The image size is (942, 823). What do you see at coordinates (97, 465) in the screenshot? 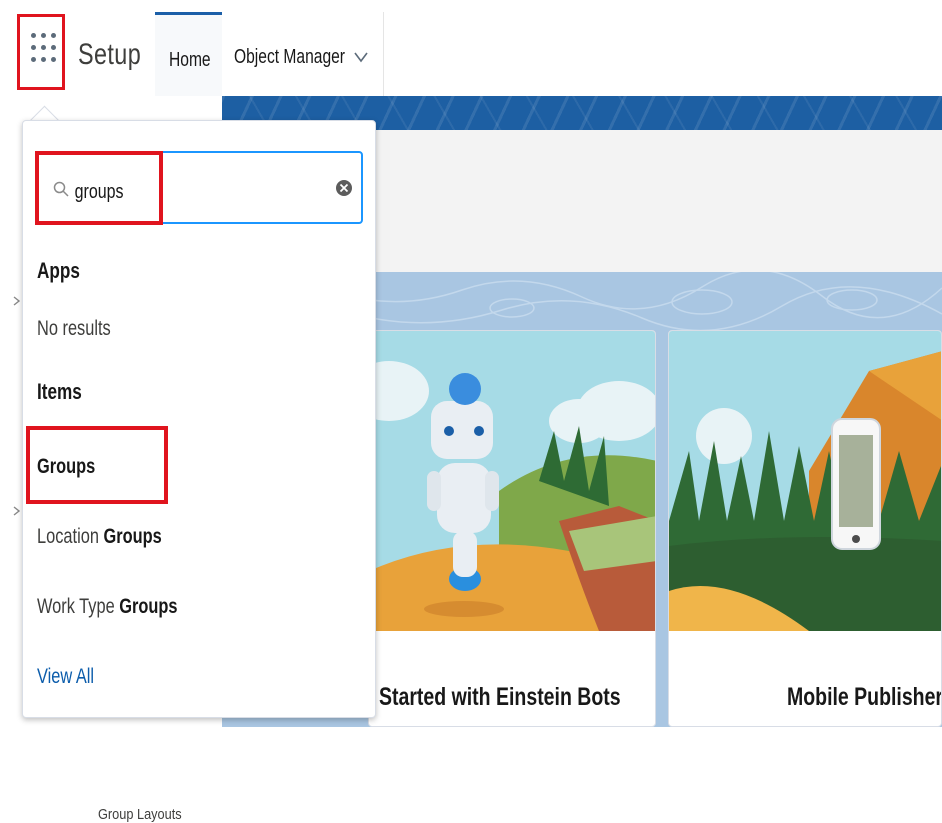
I see `groups-highlight-box` at bounding box center [97, 465].